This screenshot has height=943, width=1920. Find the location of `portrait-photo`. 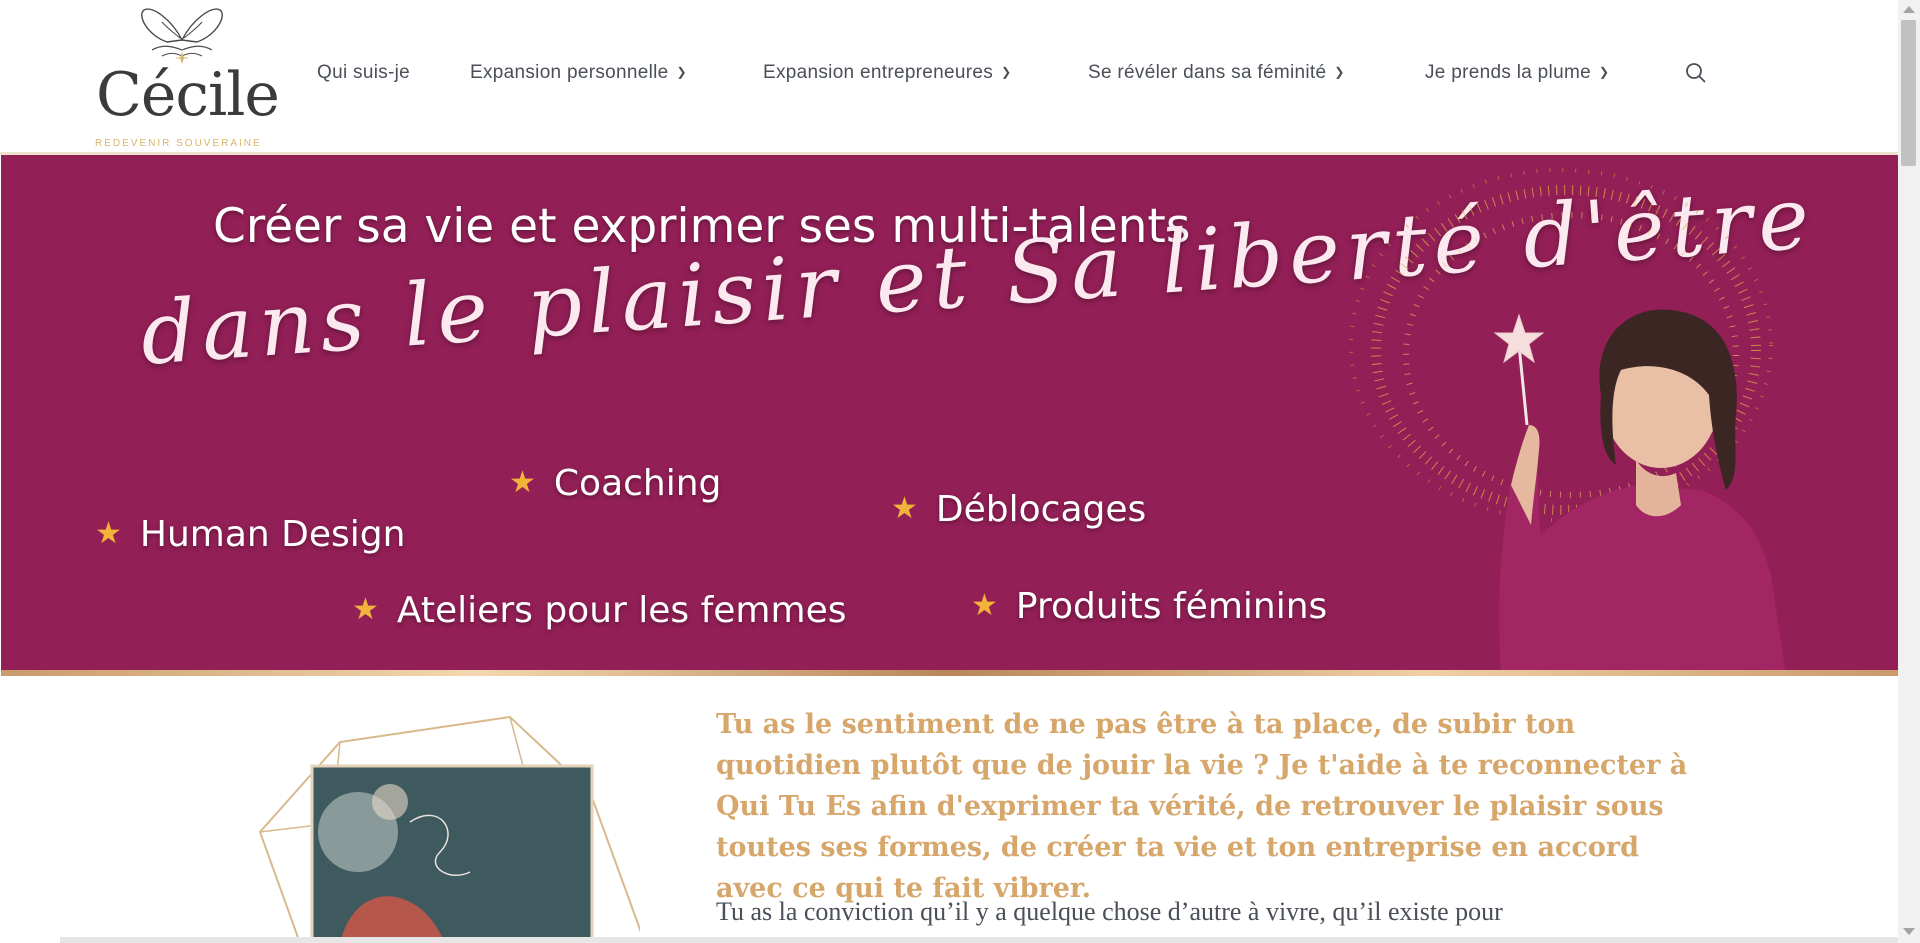

portrait-photo is located at coordinates (1639, 492).